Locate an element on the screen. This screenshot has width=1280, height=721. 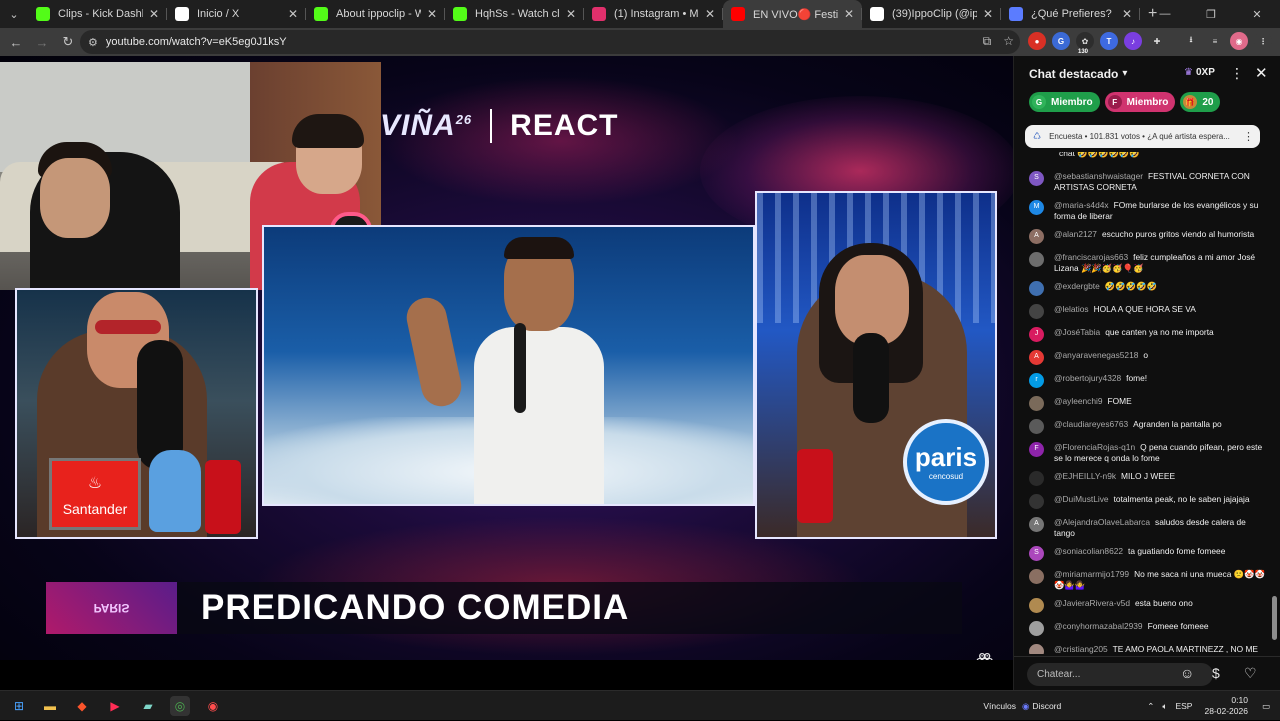
message-author: @DuiMustLive is located at coordinates (1081, 499).